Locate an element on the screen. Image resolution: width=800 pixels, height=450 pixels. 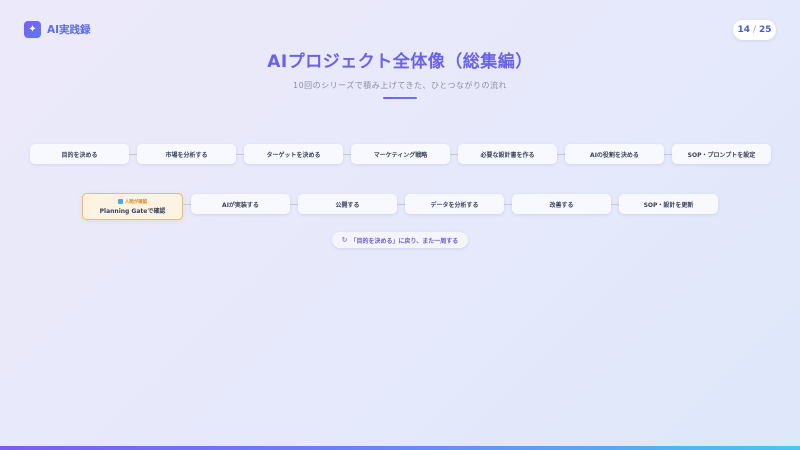
step-sop-prompt: SOP・プロンプトを設定 is located at coordinates (721, 154).